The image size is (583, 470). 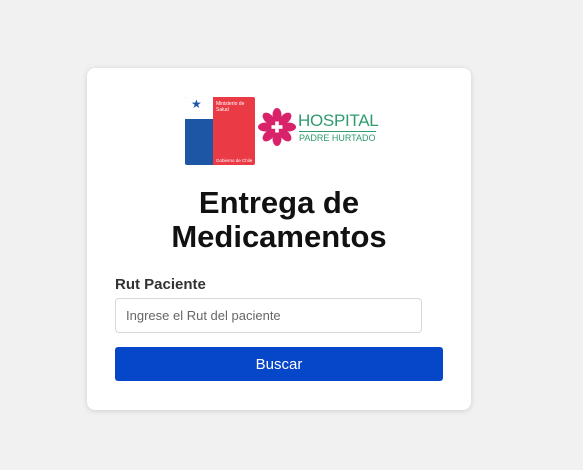 I want to click on search-button: Buscar, so click(x=279, y=364).